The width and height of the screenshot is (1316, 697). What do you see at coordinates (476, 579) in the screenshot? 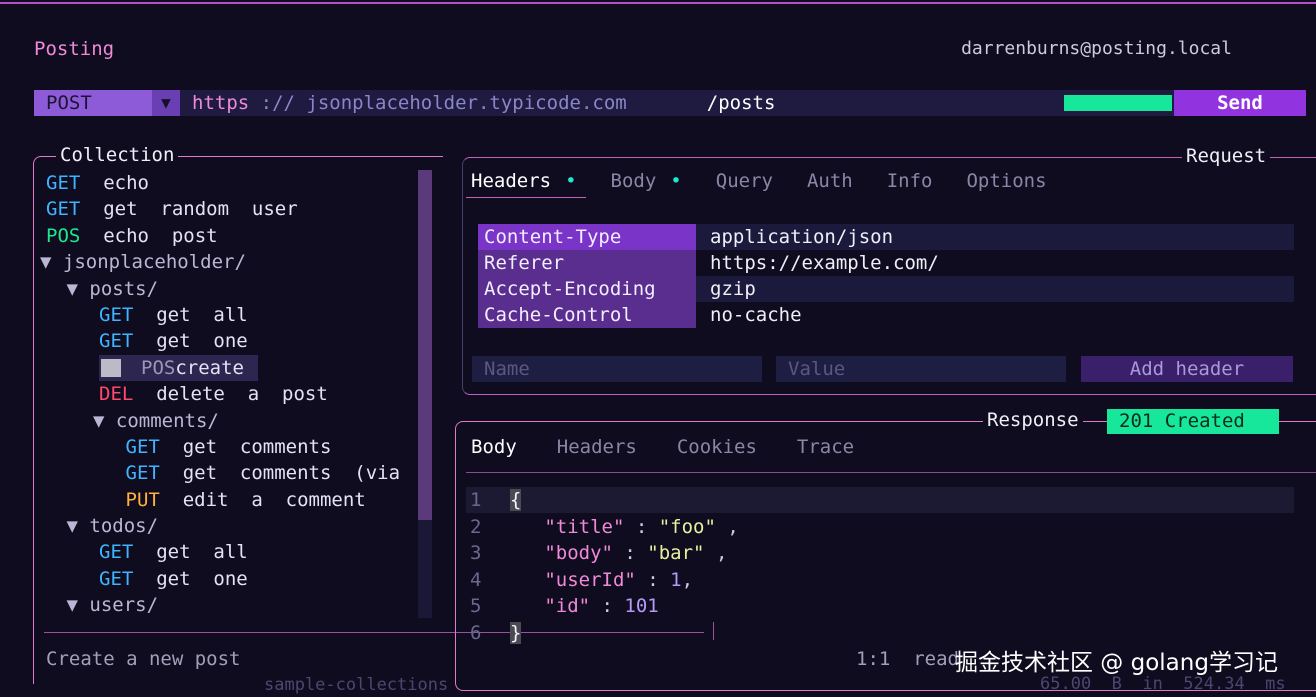
I see `line-number: 4` at bounding box center [476, 579].